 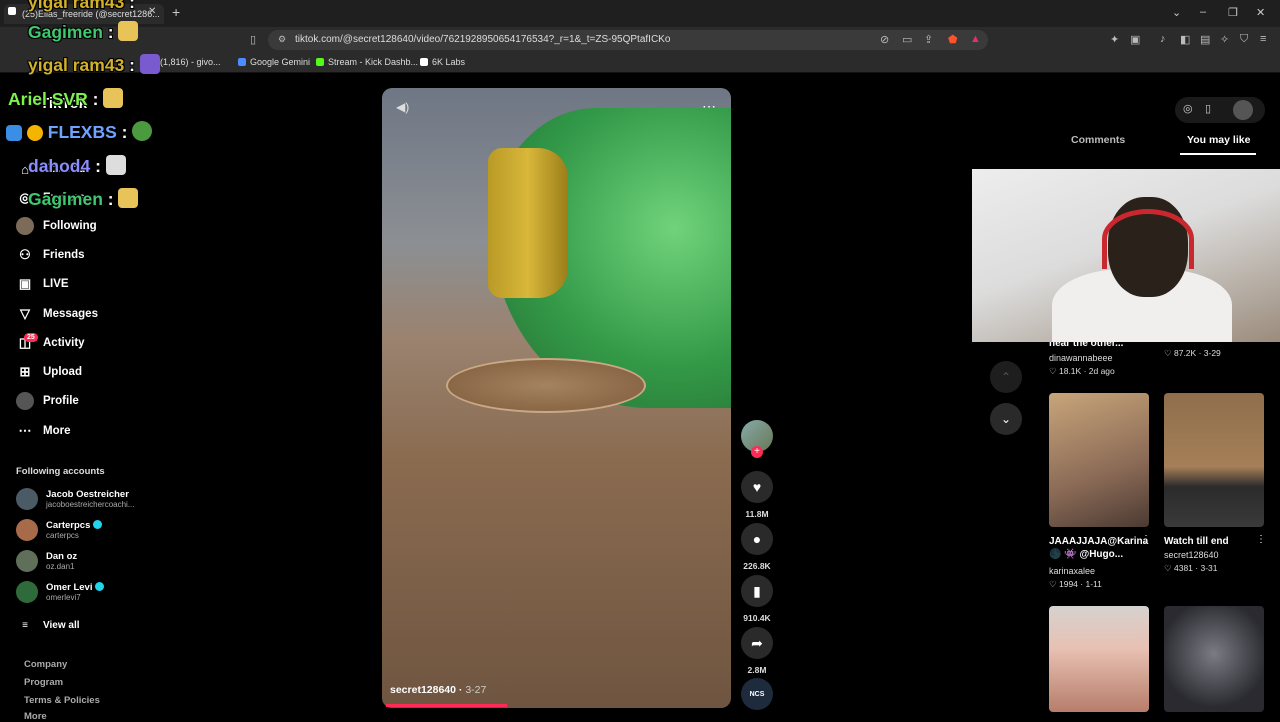 What do you see at coordinates (25, 226) in the screenshot?
I see `following-avatar-icon` at bounding box center [25, 226].